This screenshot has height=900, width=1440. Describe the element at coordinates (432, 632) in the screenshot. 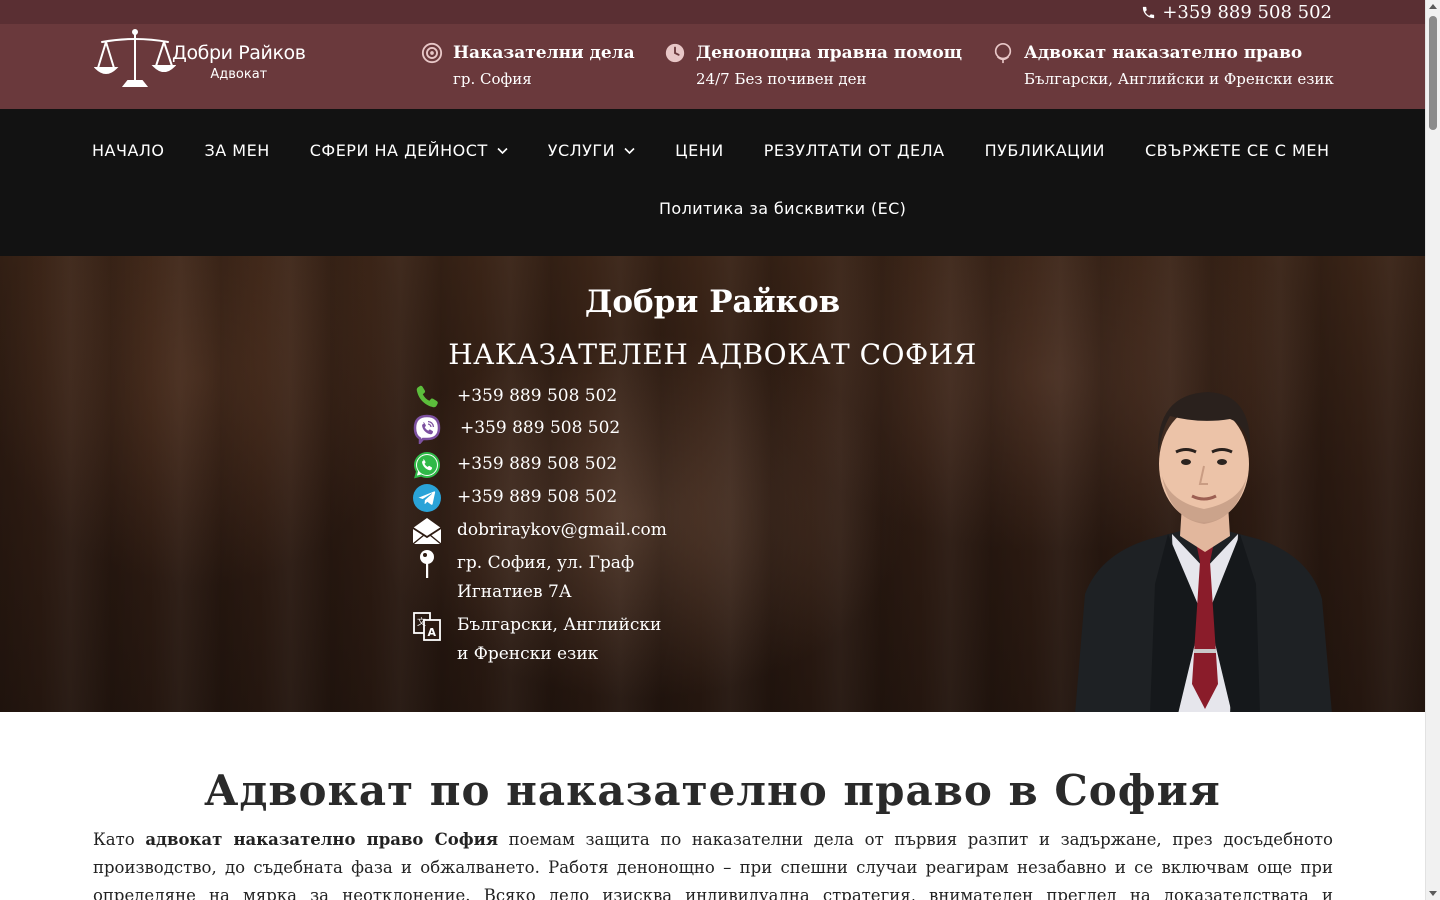

I see `svg-text: A` at that location.